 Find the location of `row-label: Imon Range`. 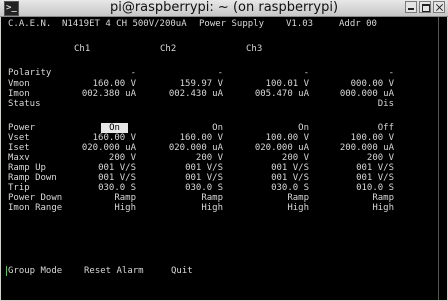

row-label: Imon Range is located at coordinates (35, 208).